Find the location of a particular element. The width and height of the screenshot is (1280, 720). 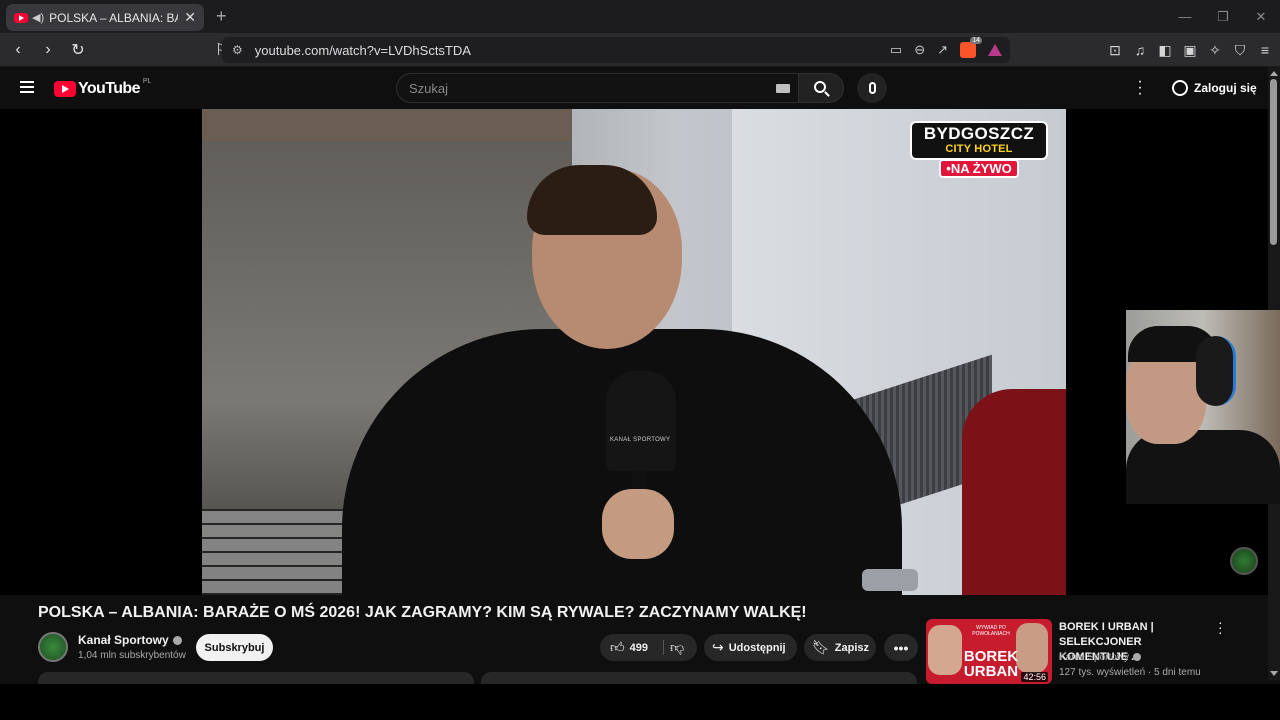

brave-shields-icon: 14 is located at coordinates (971, 47).